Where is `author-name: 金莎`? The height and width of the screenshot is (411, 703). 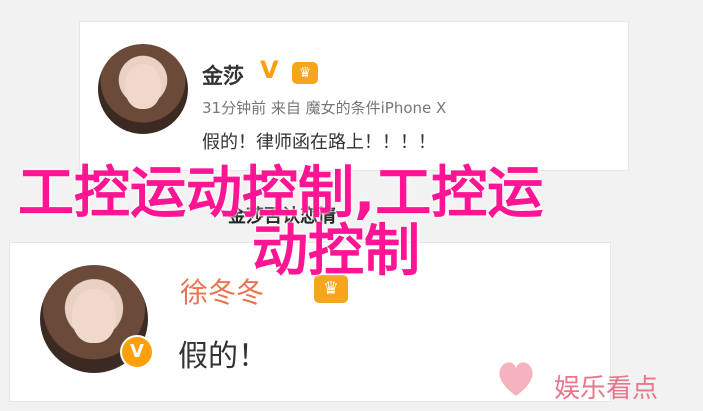 author-name: 金莎 is located at coordinates (223, 75).